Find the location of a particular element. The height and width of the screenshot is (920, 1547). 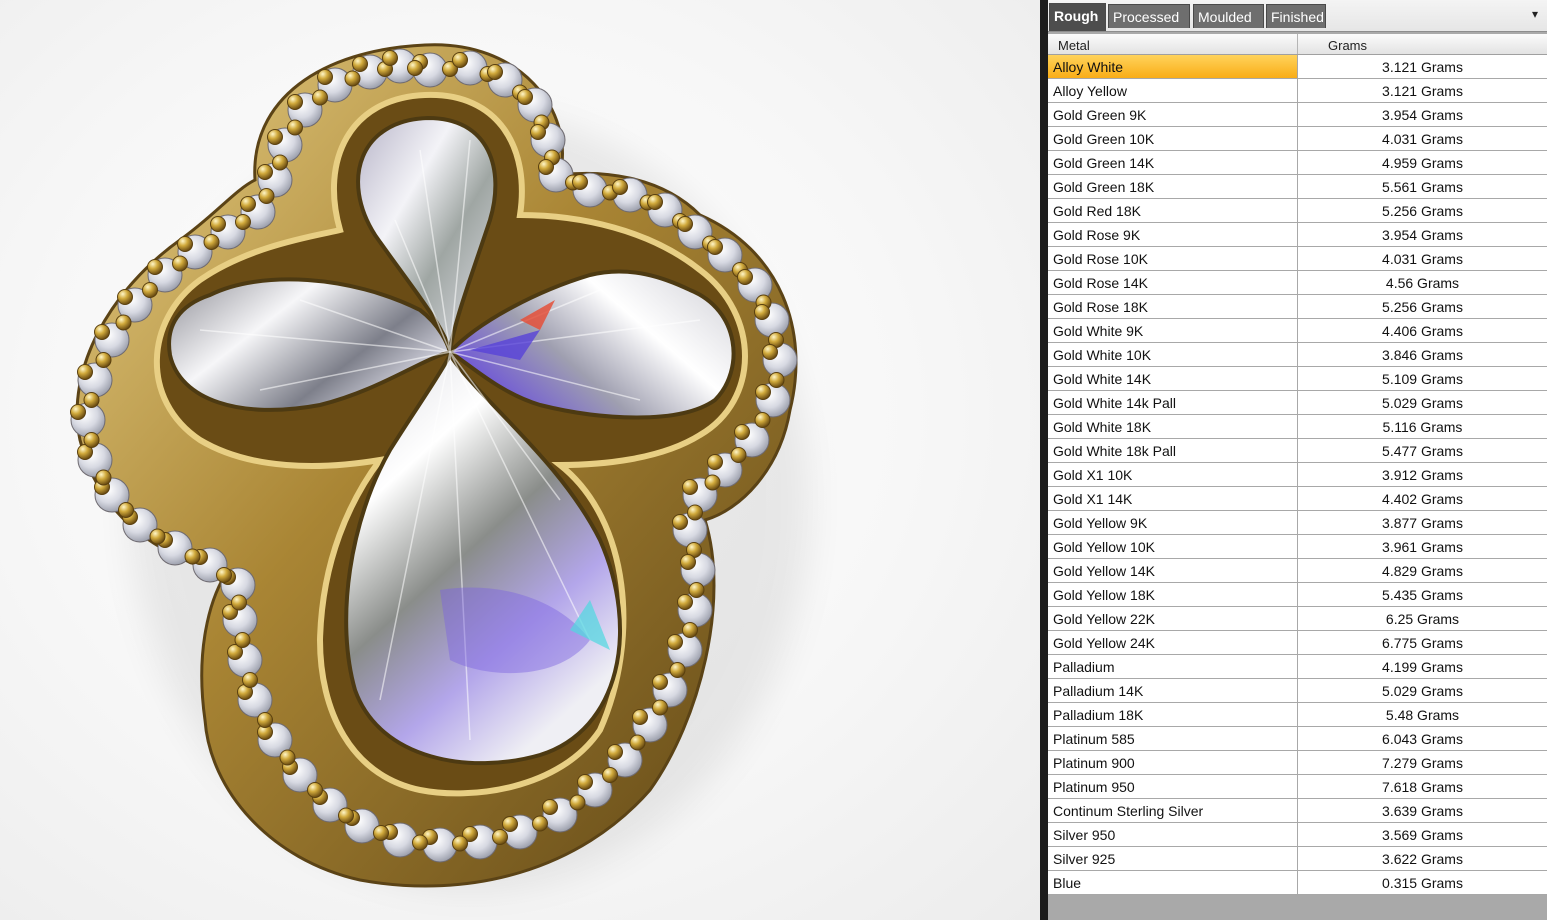

column-header-metal: Metal is located at coordinates (1173, 44).